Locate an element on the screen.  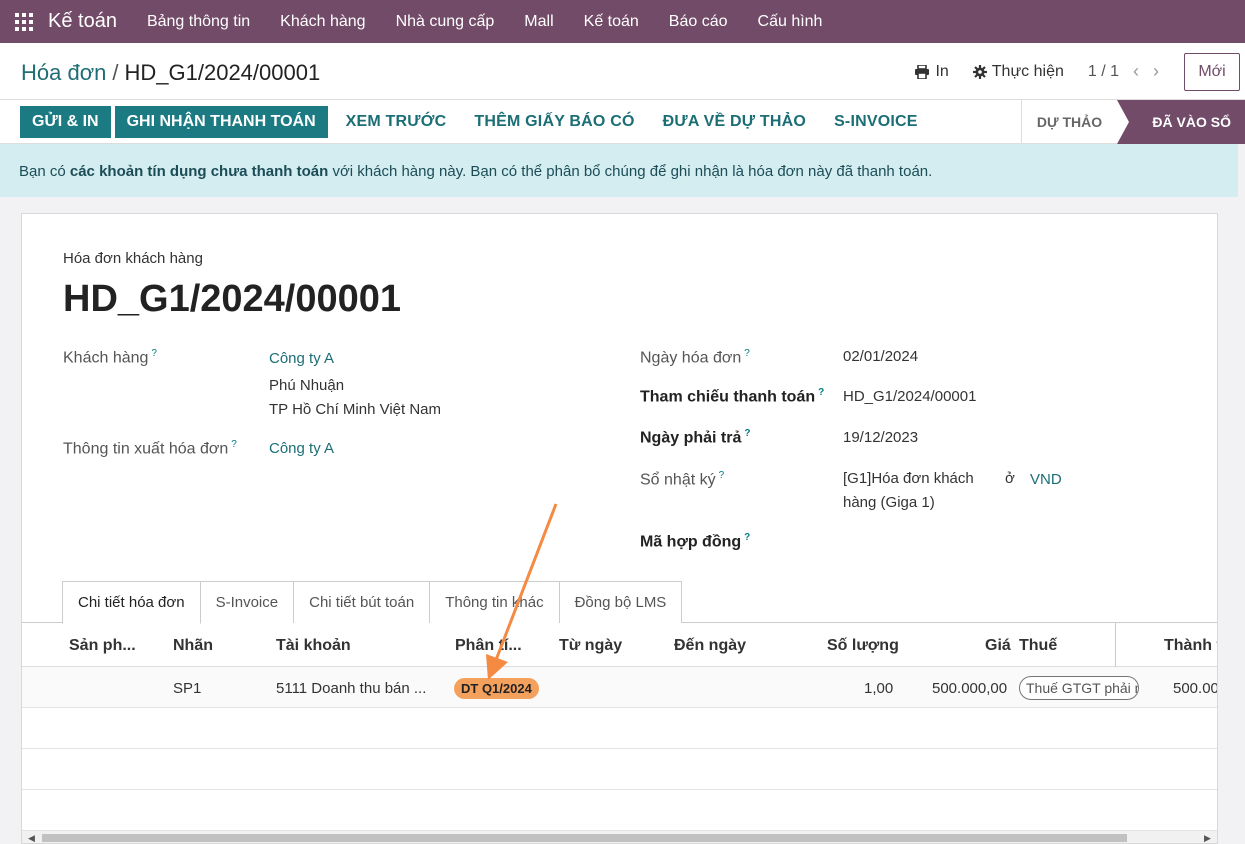
breadcrumb-current: HD_G1/2024/00001 is located at coordinates (222, 72).